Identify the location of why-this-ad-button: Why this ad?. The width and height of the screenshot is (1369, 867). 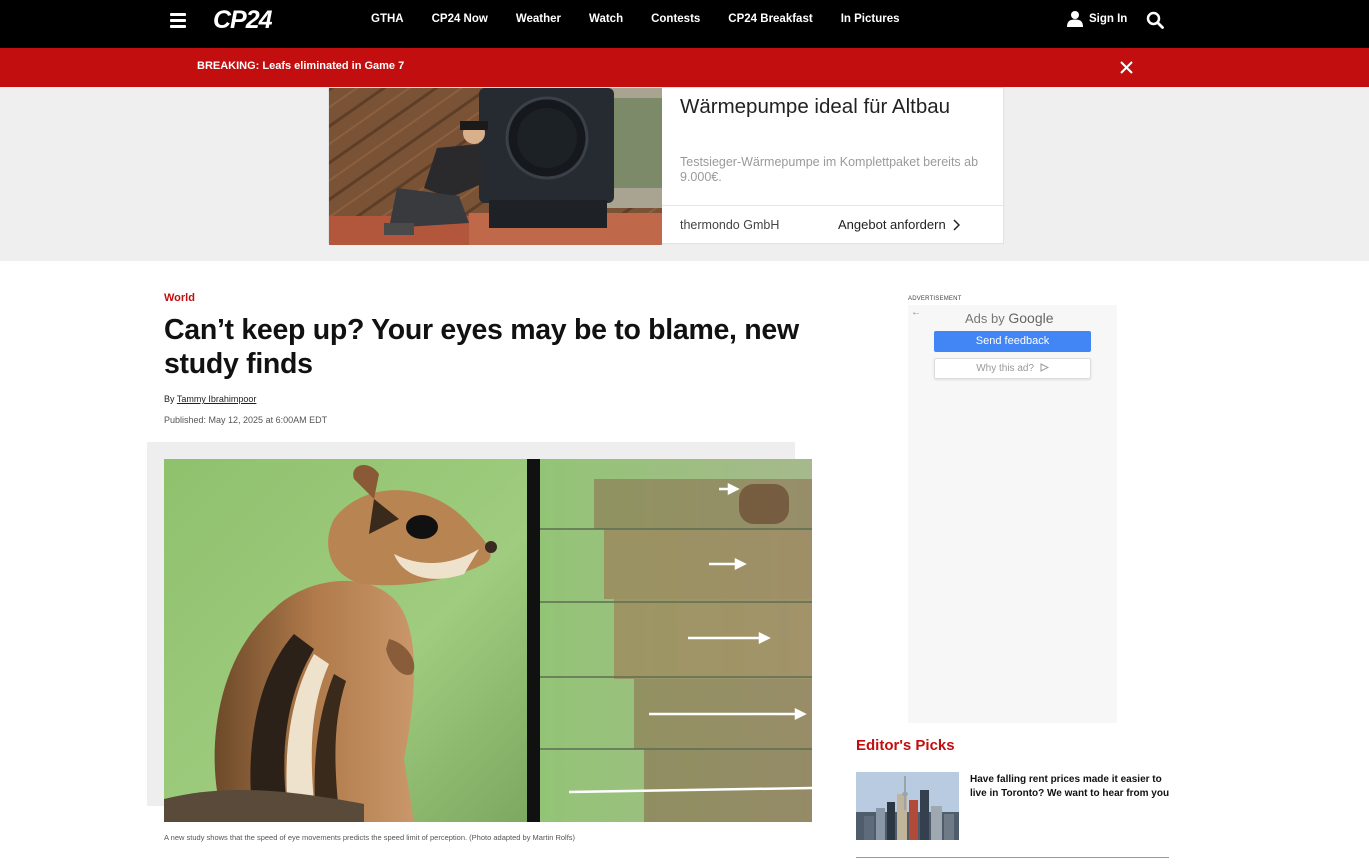
(1012, 368).